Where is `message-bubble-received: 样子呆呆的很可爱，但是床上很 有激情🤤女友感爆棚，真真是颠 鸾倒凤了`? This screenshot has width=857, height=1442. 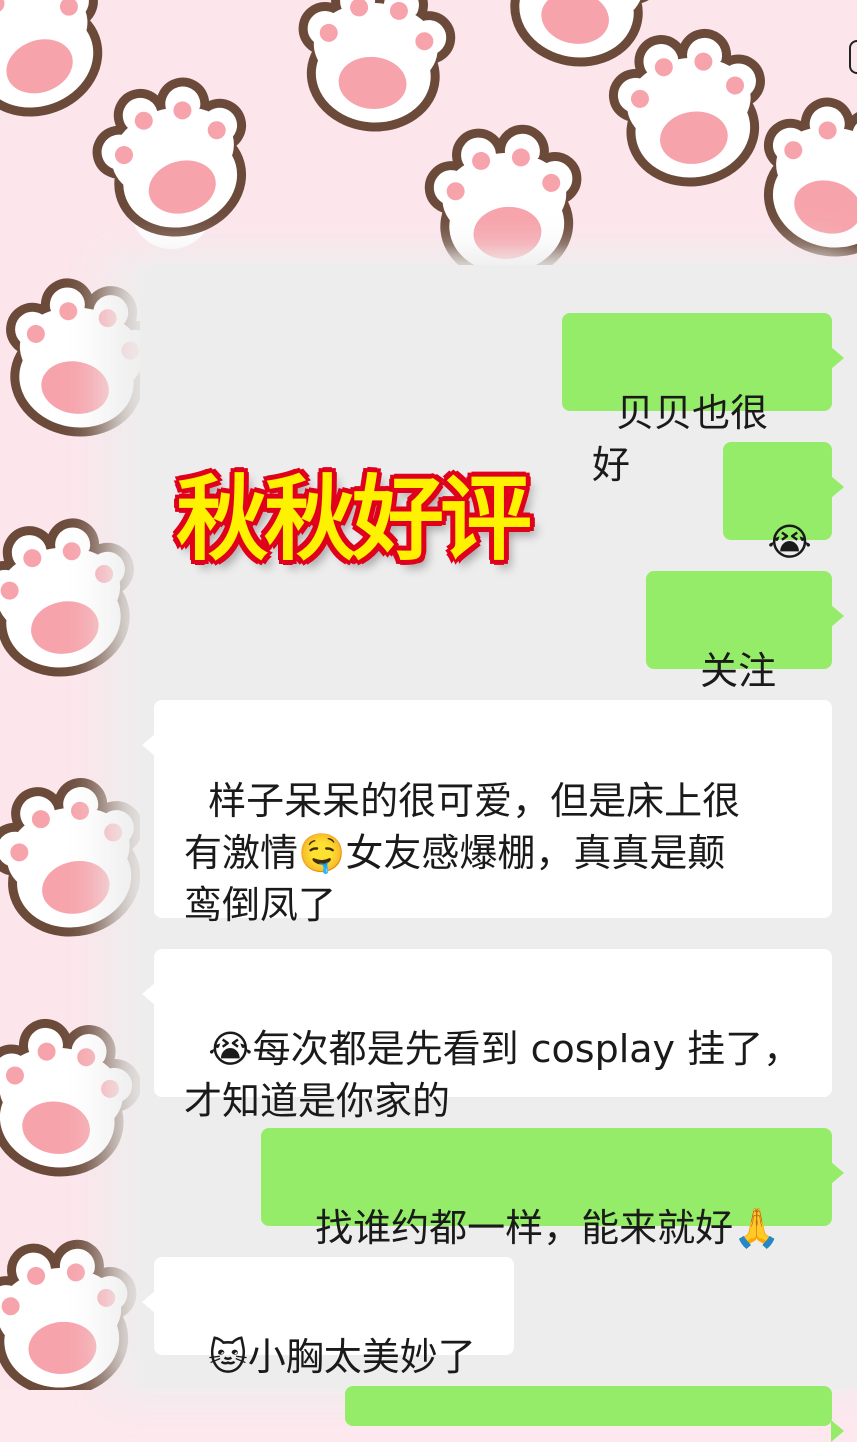 message-bubble-received: 样子呆呆的很可爱，但是床上很 有激情🤤女友感爆棚，真真是颠 鸾倒凤了 is located at coordinates (487, 813).